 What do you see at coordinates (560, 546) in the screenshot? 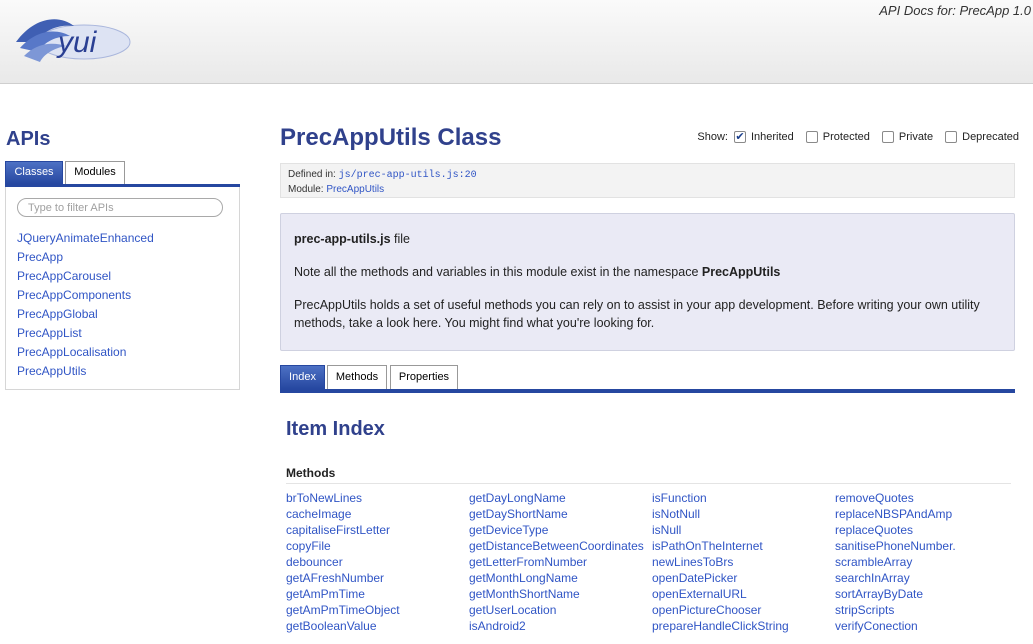
I see `method-link: getDistanceBetweenCoordinates` at bounding box center [560, 546].